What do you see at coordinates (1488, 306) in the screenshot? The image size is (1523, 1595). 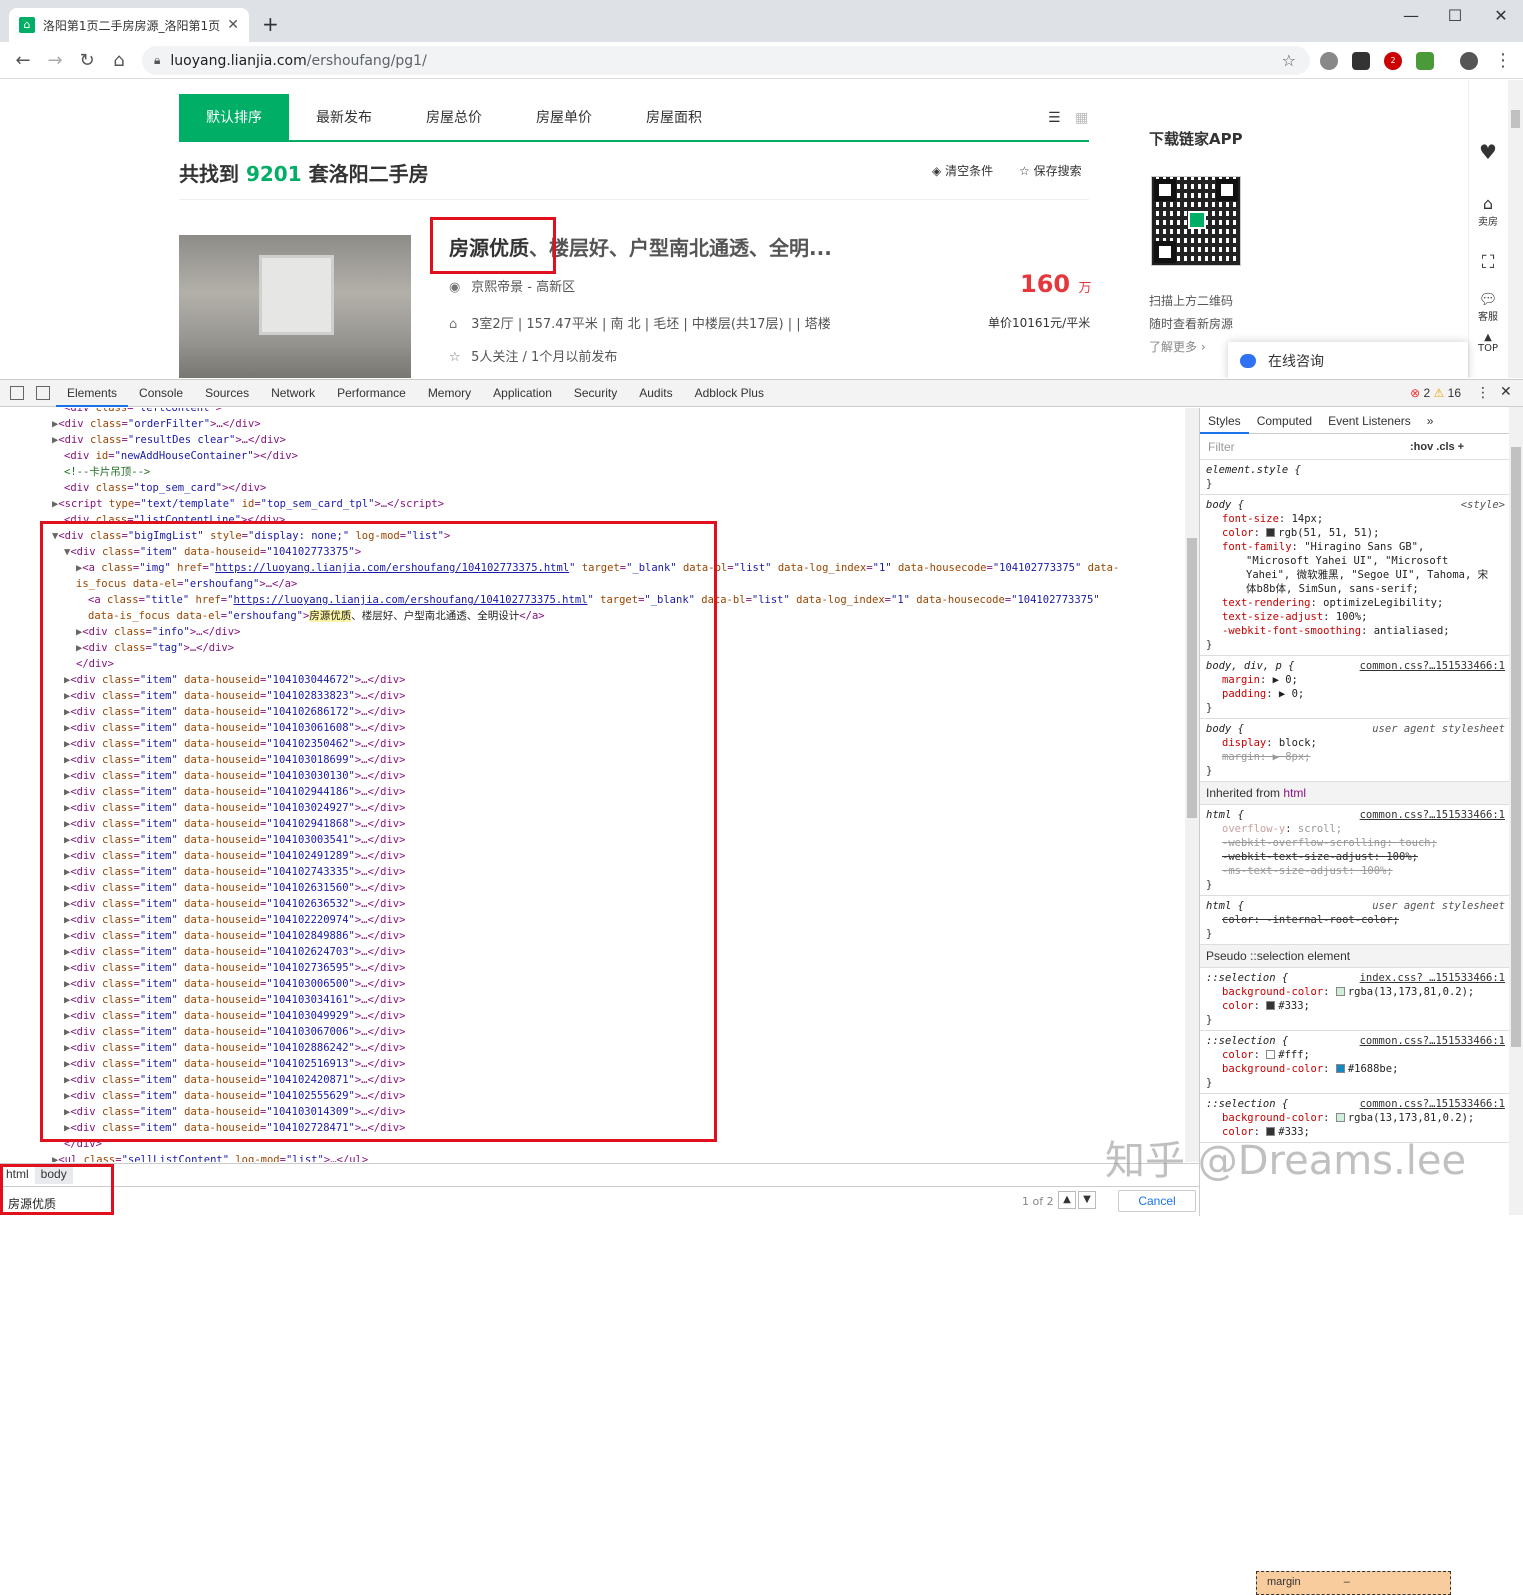 I see `service-button: 💬︎ 客服` at bounding box center [1488, 306].